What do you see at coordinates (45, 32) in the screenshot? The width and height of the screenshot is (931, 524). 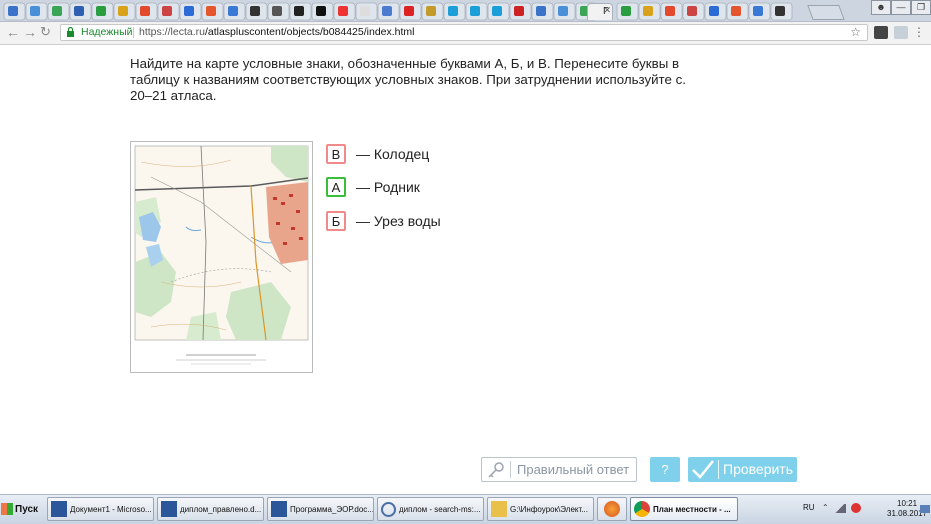 I see `reload-icon: ↻` at bounding box center [45, 32].